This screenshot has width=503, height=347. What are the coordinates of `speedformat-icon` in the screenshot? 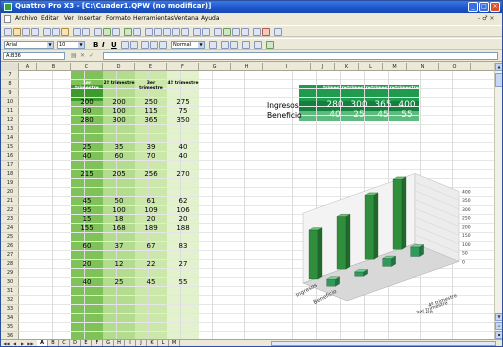 It's located at (236, 32).